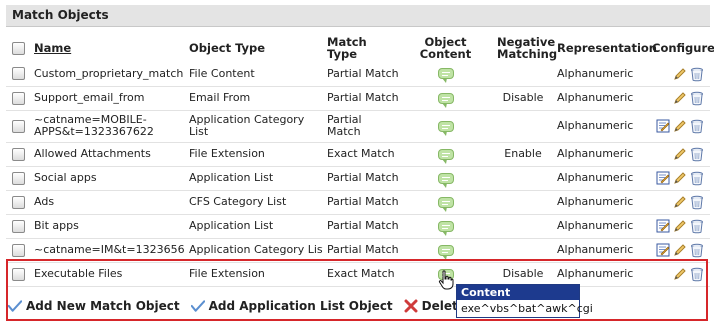 The image size is (714, 324). I want to click on row-object-type: Application List, so click(254, 178).